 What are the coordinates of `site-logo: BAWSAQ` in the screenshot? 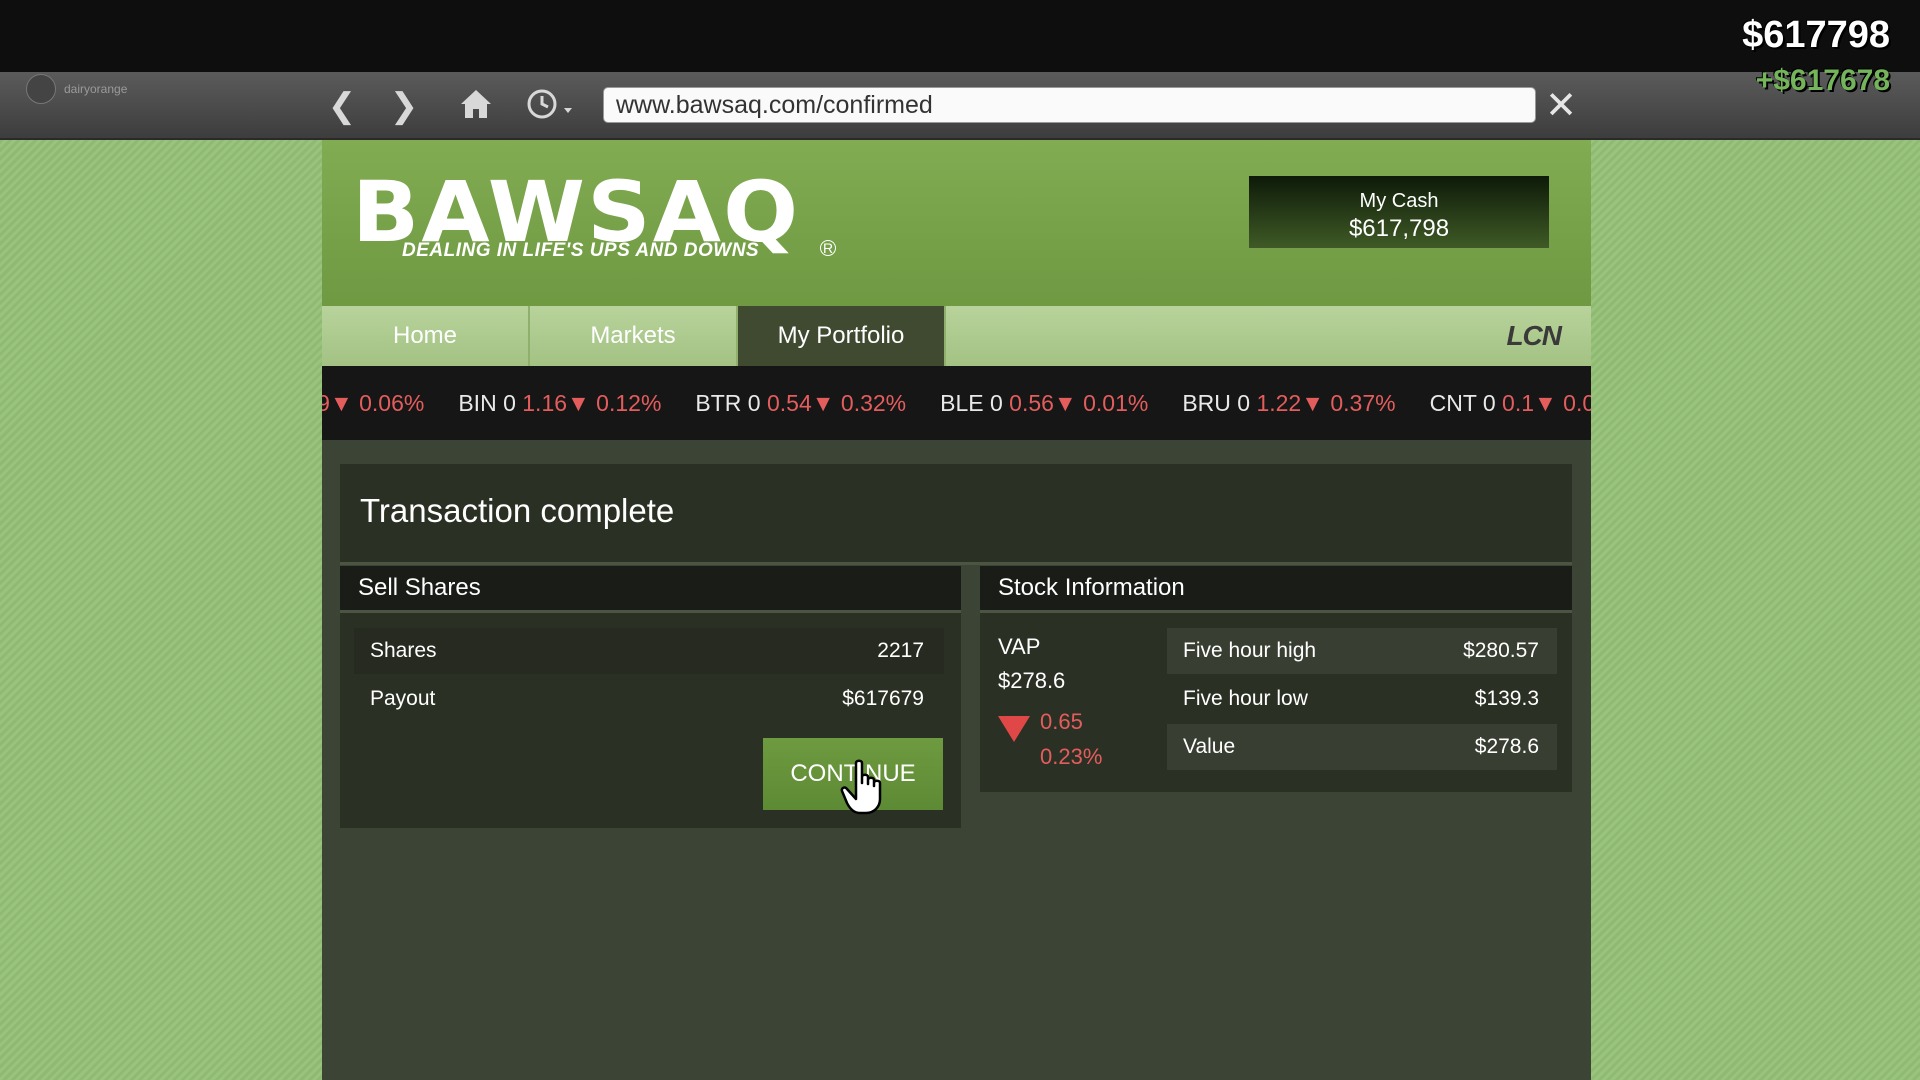 It's located at (576, 212).